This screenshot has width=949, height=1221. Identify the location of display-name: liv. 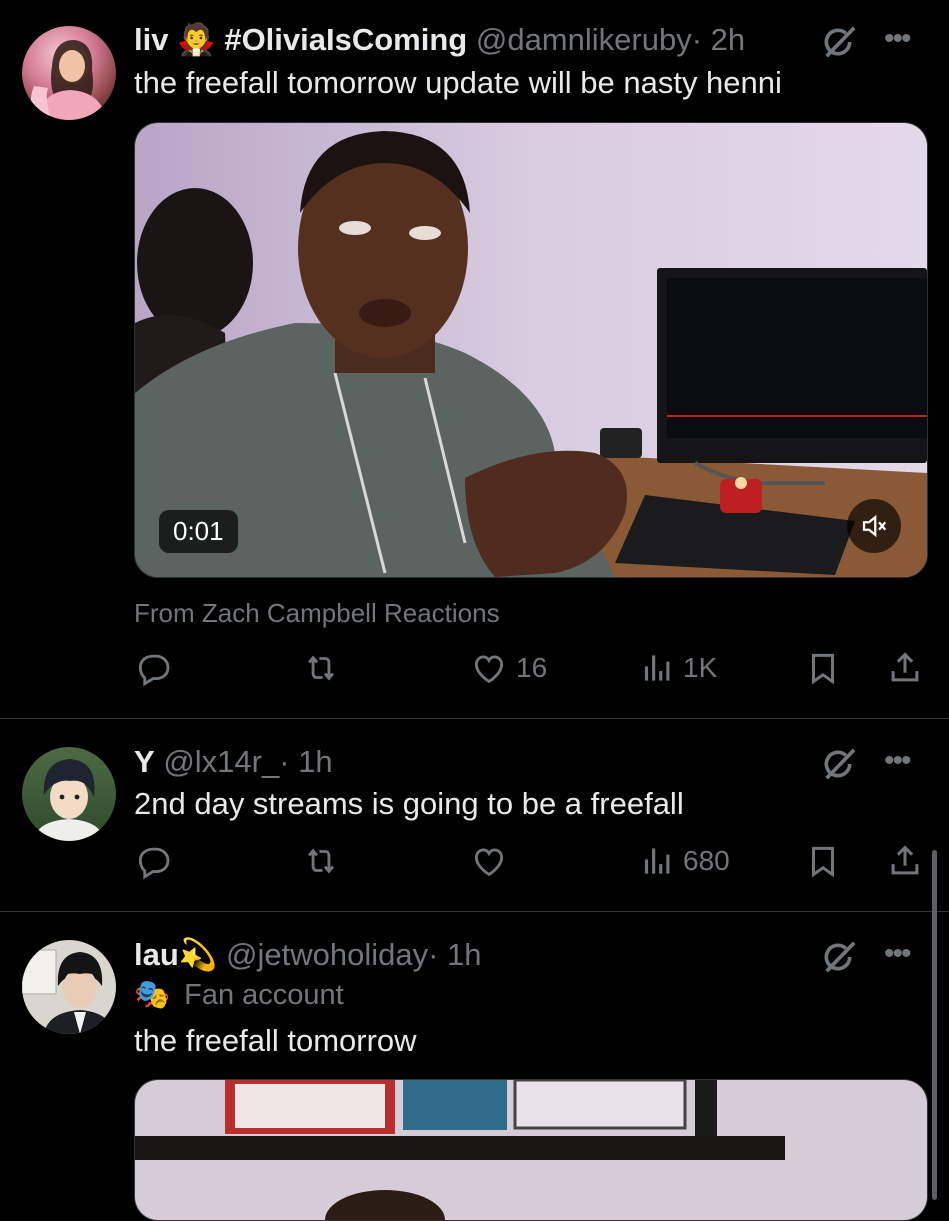
(151, 39).